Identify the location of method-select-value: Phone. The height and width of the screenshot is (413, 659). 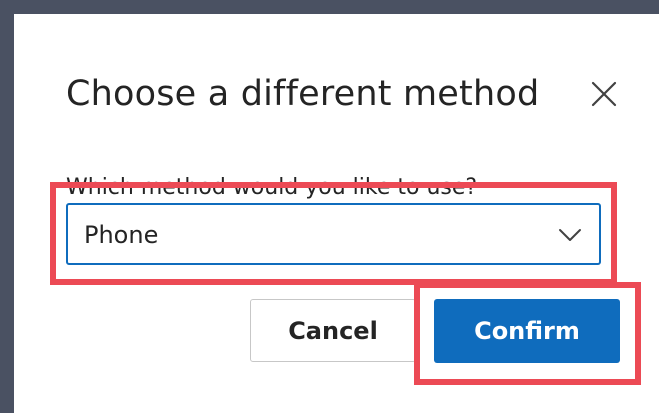
(121, 235).